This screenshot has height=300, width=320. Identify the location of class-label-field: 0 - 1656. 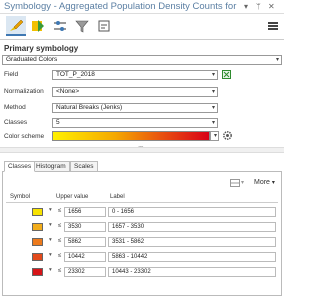
(192, 212).